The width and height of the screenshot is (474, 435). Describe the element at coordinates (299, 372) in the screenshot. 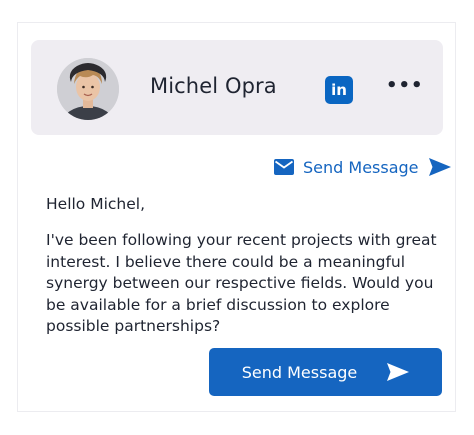

I see `send-message-button-label: Send Message` at that location.